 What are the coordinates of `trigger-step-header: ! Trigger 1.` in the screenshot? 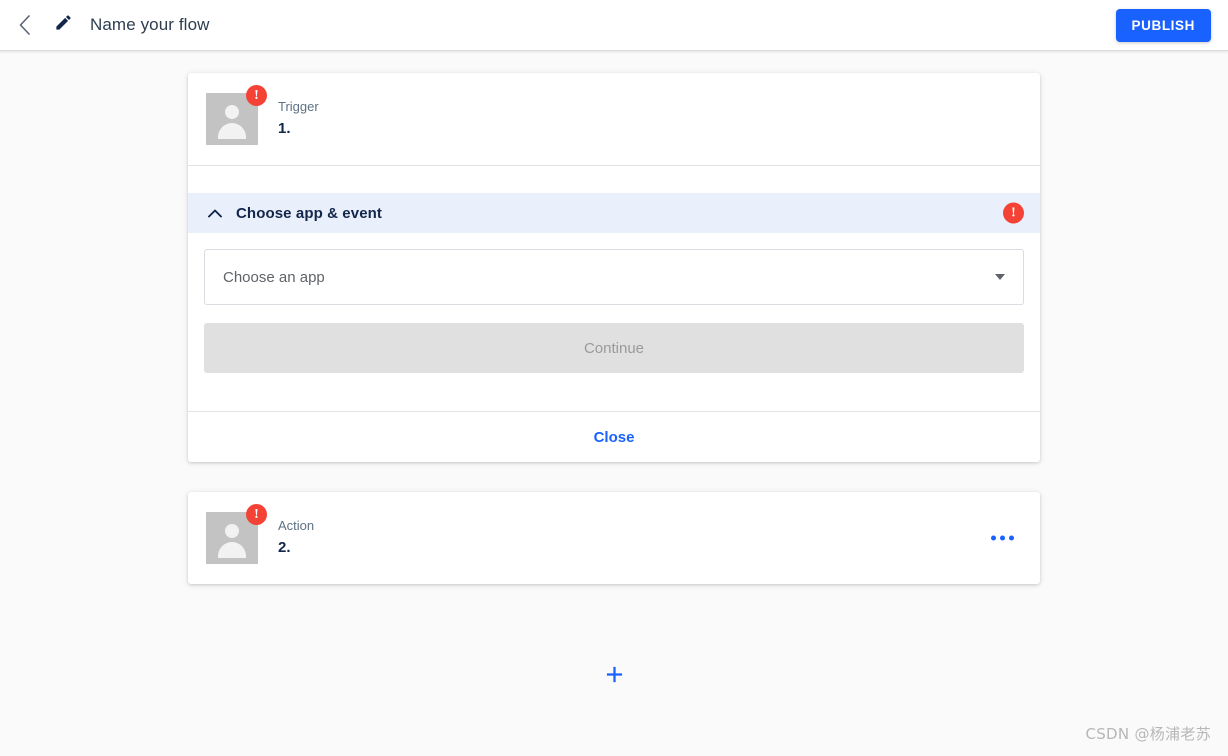 It's located at (614, 119).